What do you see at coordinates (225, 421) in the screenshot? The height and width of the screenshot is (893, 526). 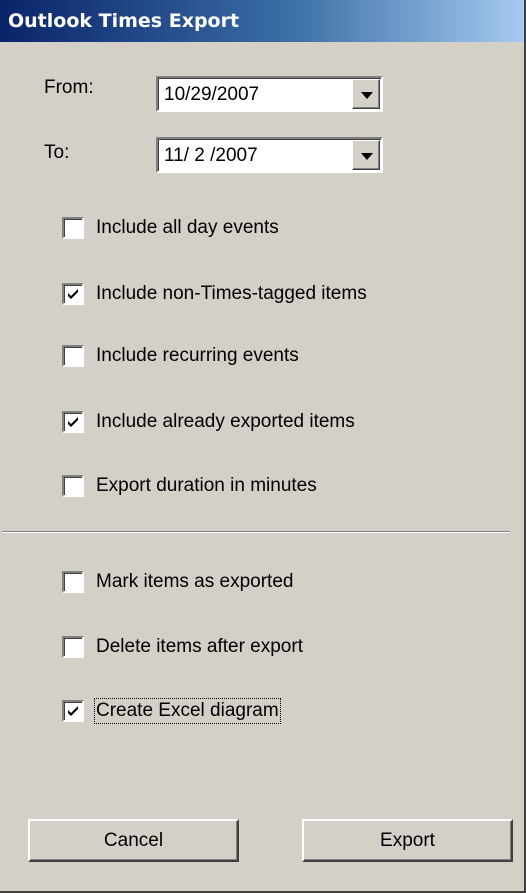 I see `checkbox-label: Include already exported items` at bounding box center [225, 421].